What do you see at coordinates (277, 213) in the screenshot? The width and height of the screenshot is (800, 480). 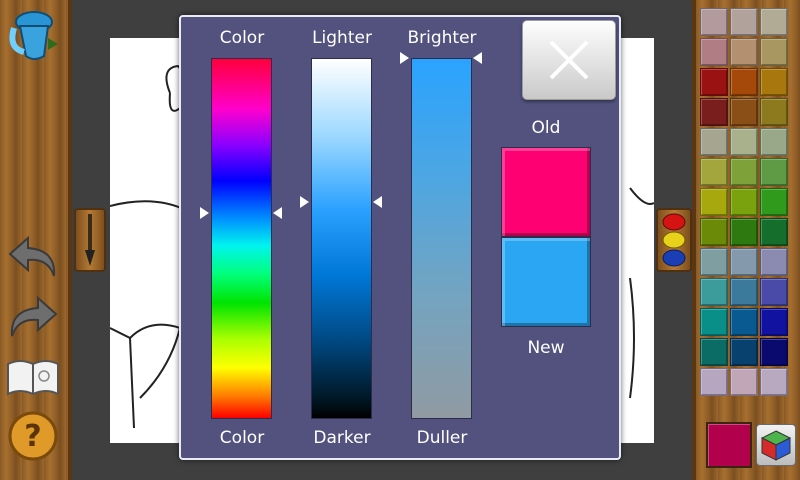 I see `hue-slider-marker-right` at bounding box center [277, 213].